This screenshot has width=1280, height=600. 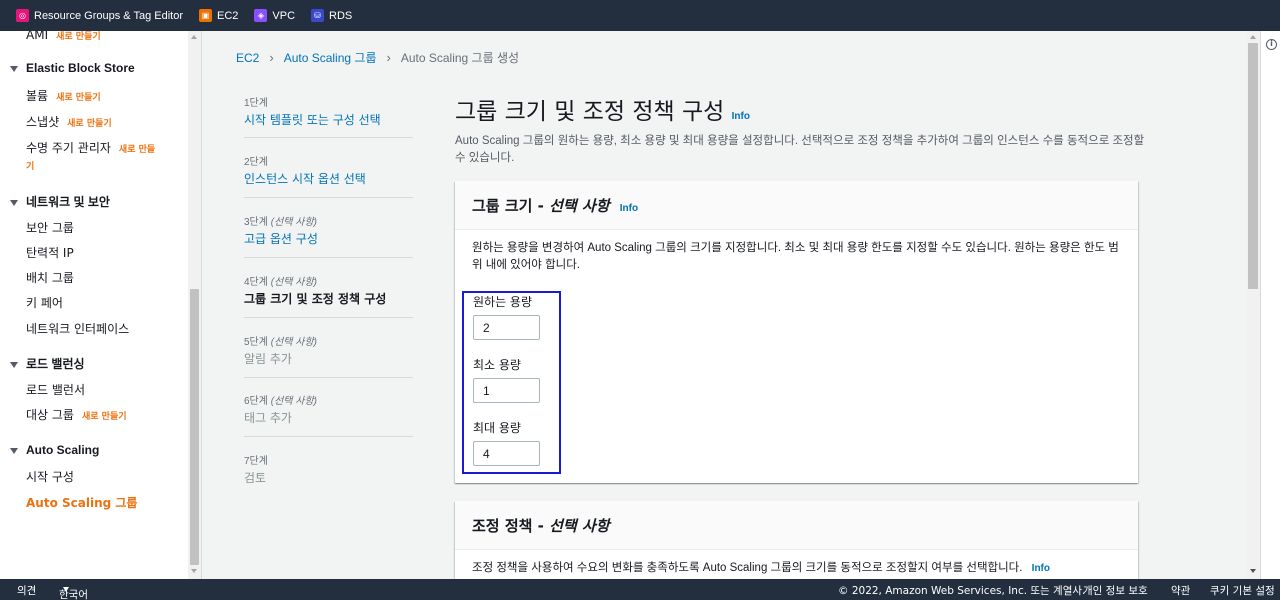 What do you see at coordinates (43, 122) in the screenshot?
I see `sidebar-item-label: 스냅샷` at bounding box center [43, 122].